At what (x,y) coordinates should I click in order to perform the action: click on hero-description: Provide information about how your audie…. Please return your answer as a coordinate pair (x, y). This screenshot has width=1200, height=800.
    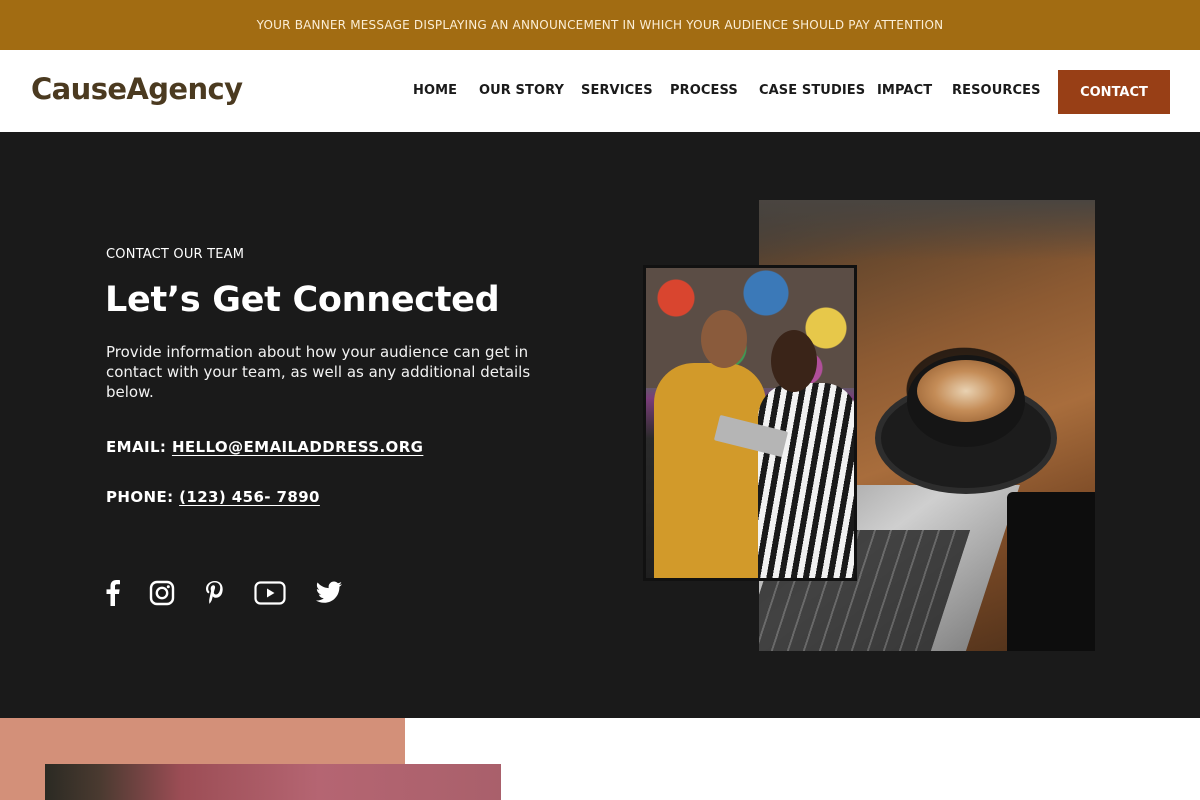
    Looking at the image, I should click on (318, 372).